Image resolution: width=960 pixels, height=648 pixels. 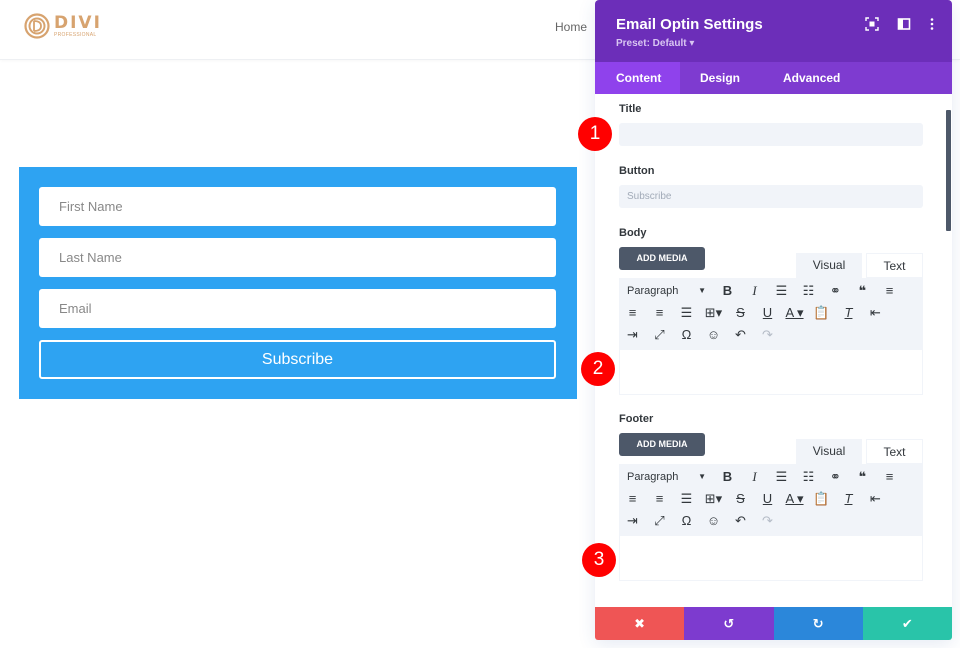 I want to click on panel-action-bar: ✖ ↺ ↻ ✔, so click(x=773, y=623).